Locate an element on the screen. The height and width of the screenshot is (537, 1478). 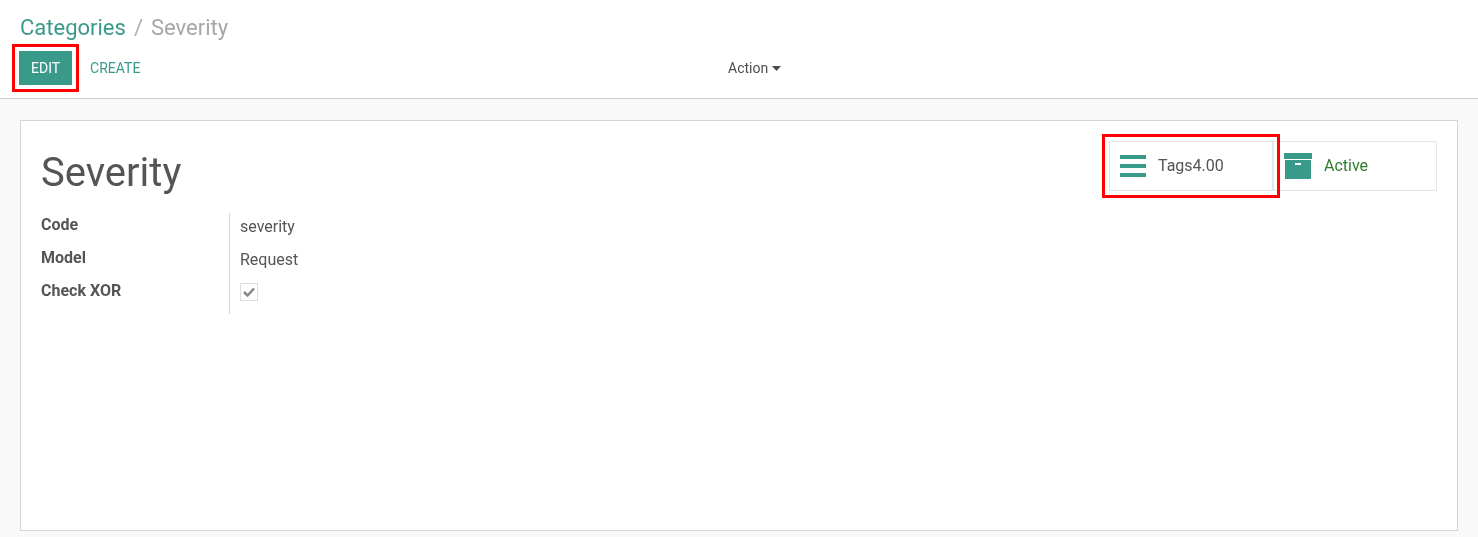
edit-button: EDIT is located at coordinates (46, 68).